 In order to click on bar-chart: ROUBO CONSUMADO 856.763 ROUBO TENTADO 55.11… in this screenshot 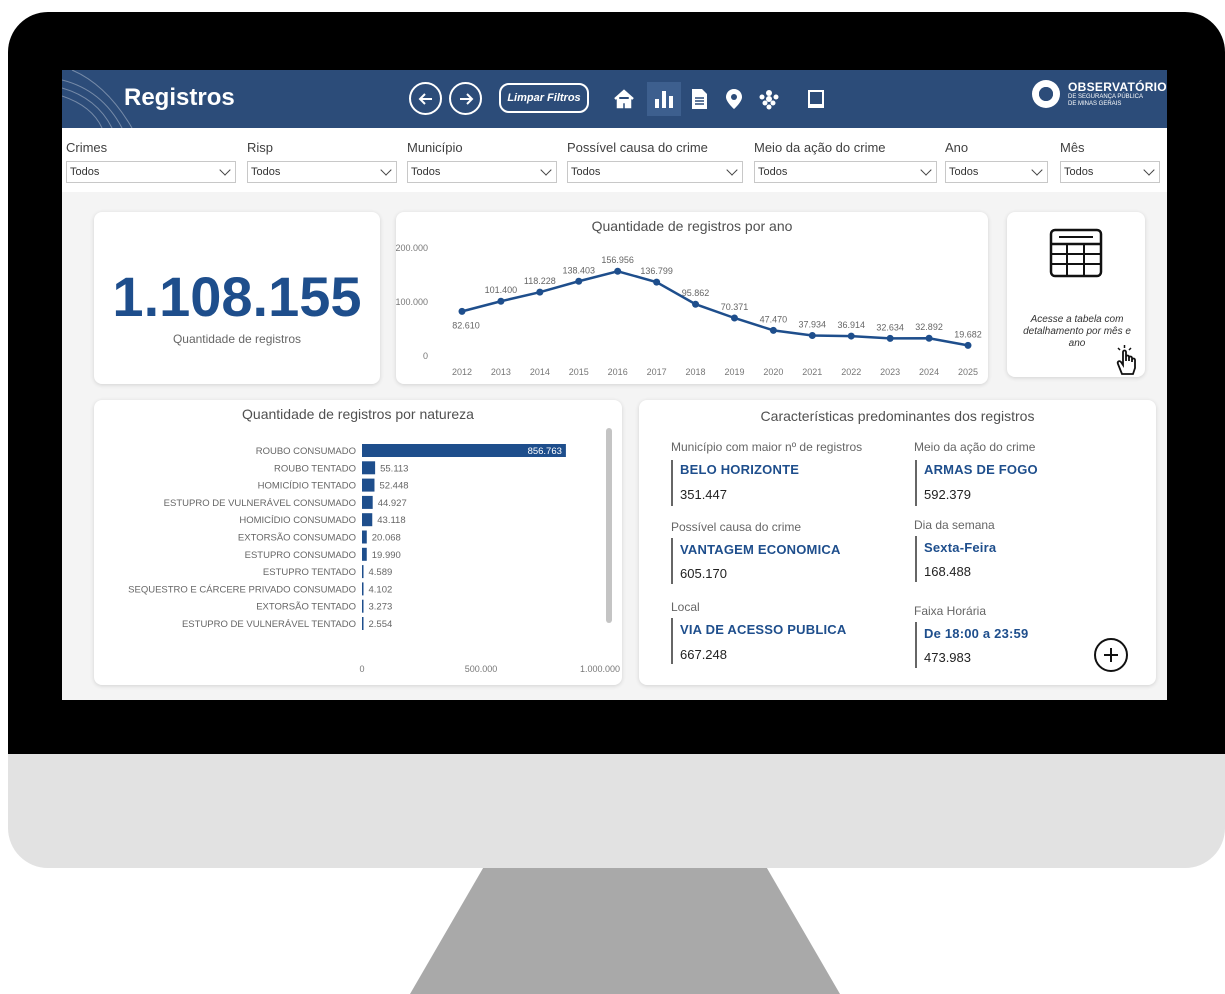, I will do `click(374, 559)`.